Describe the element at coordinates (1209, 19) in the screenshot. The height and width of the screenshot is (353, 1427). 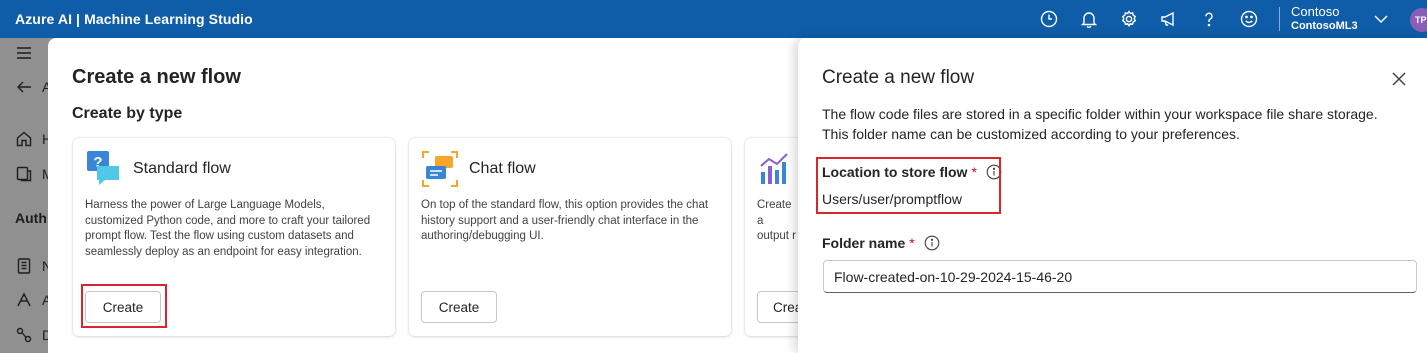
I see `help-icon` at that location.